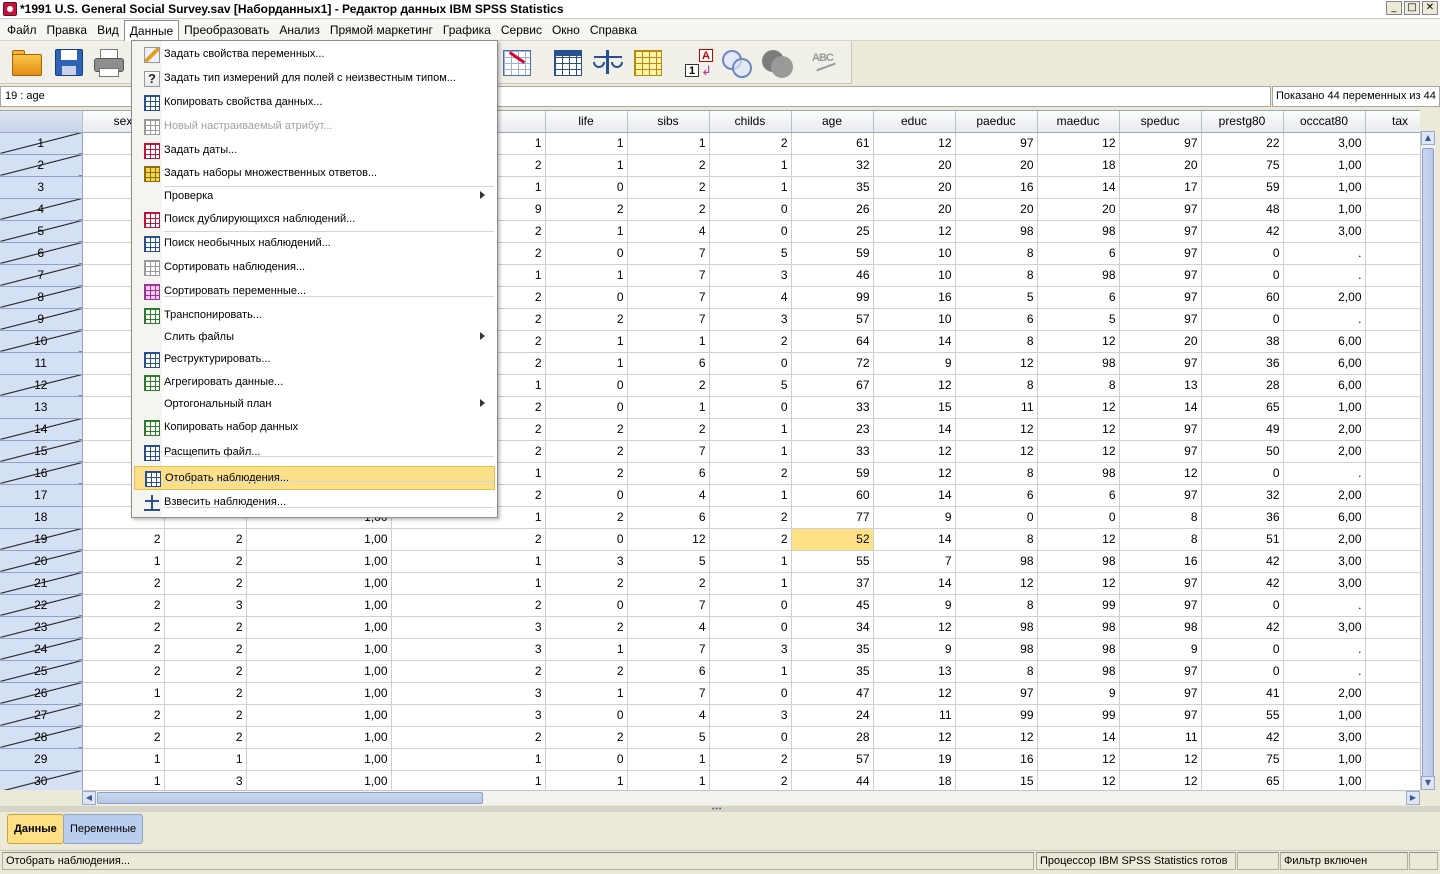 The height and width of the screenshot is (874, 1440). I want to click on data-cell: 15, so click(914, 407).